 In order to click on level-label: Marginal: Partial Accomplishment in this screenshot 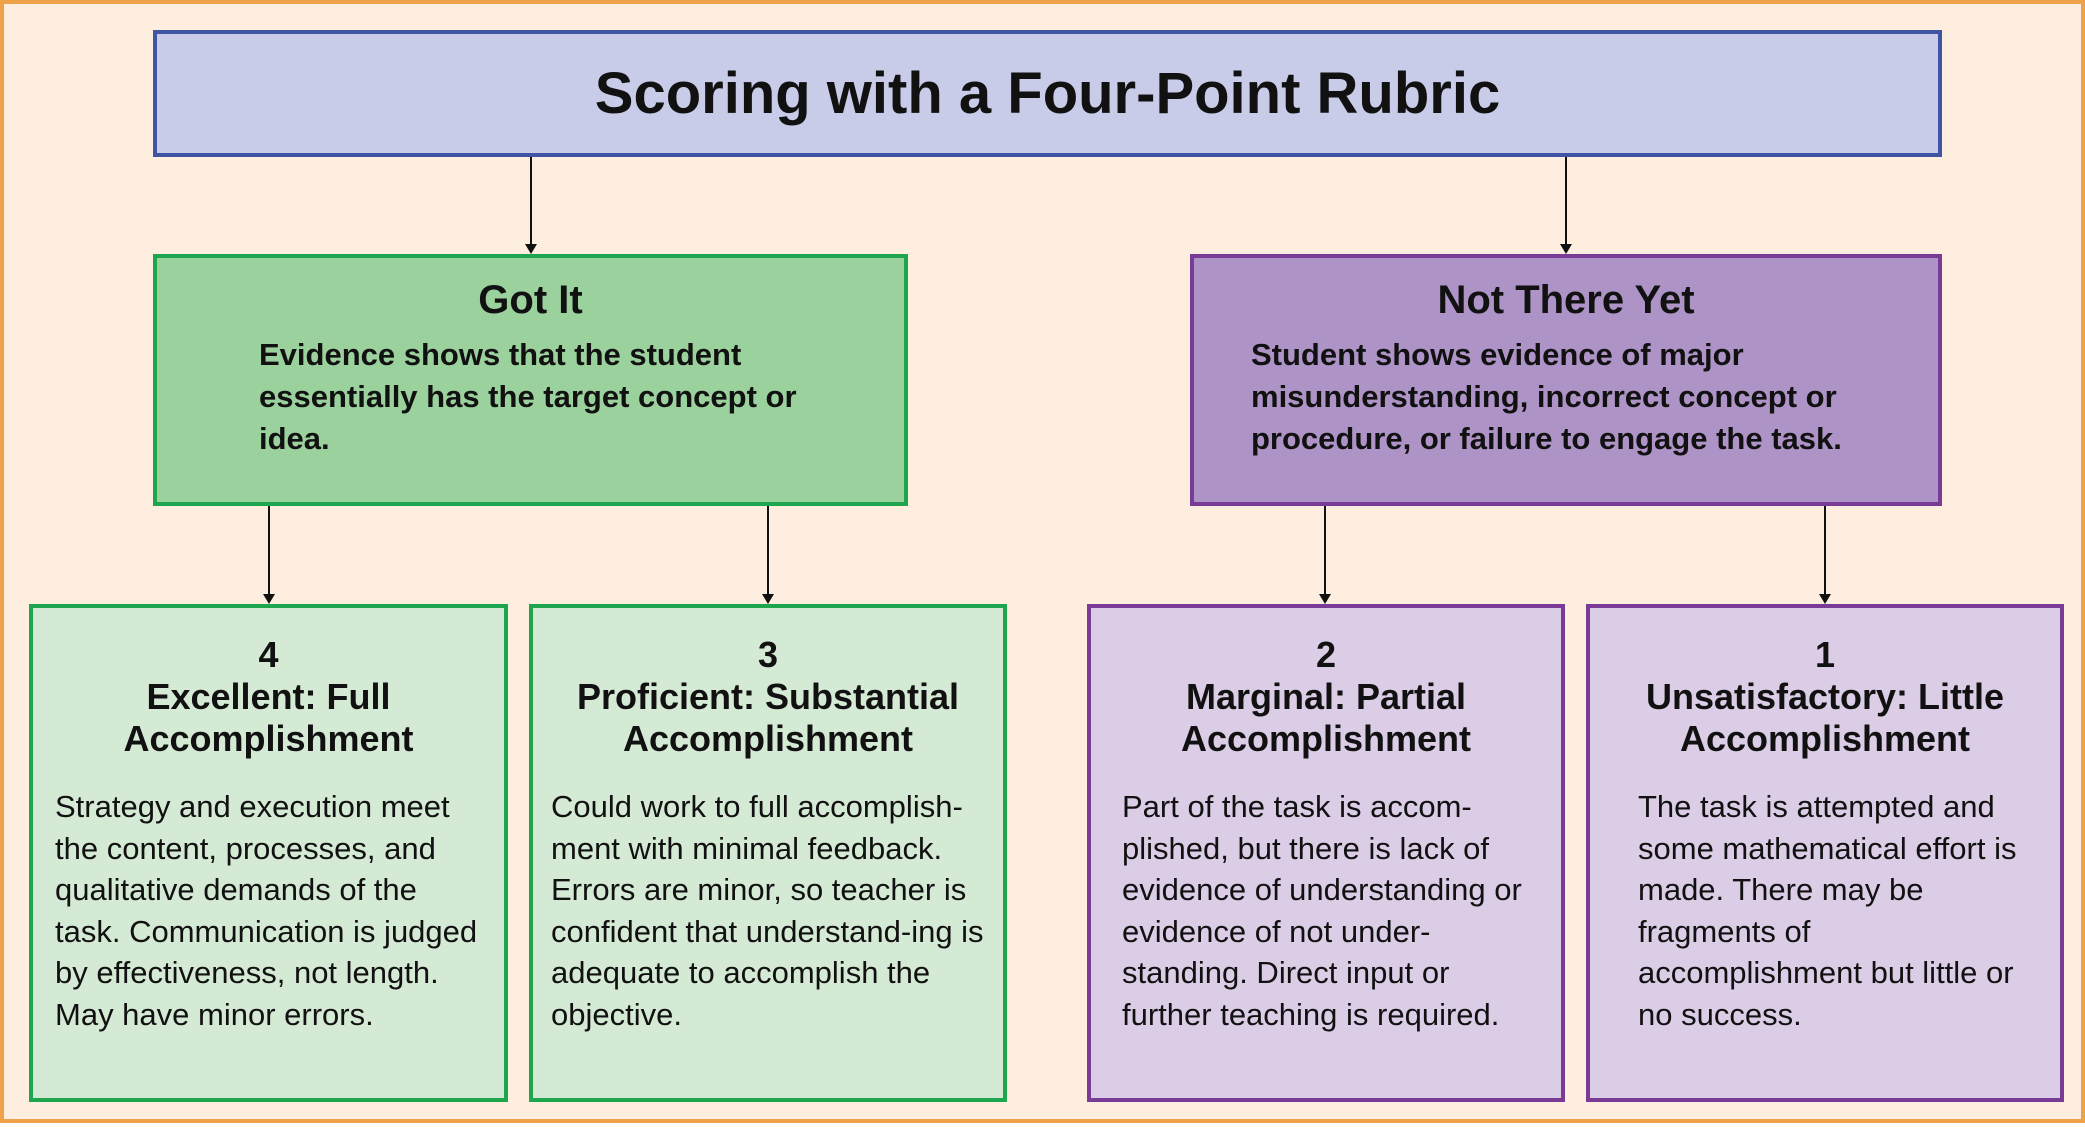, I will do `click(1326, 717)`.